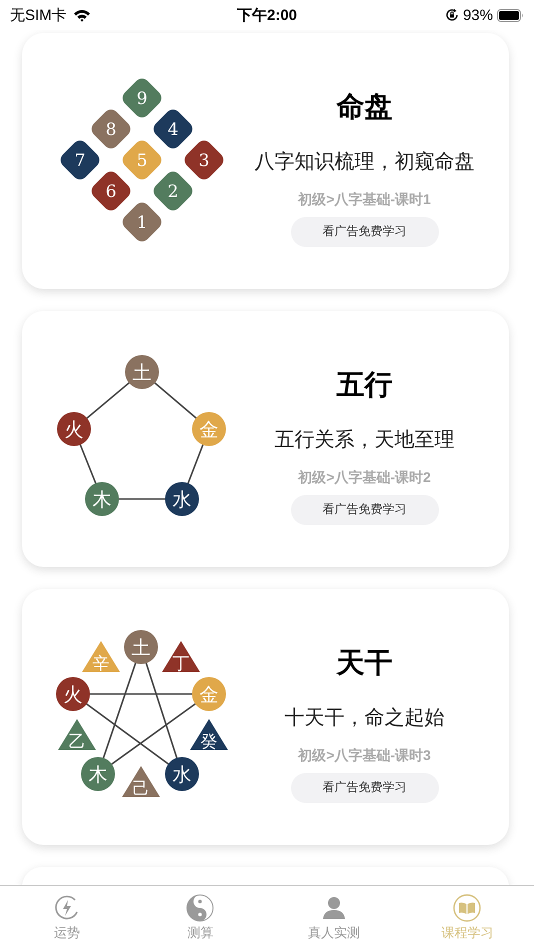 Image resolution: width=534 pixels, height=950 pixels. Describe the element at coordinates (364, 162) in the screenshot. I see `lesson-subtitle: 八字知识梳理，初窥命盘` at that location.